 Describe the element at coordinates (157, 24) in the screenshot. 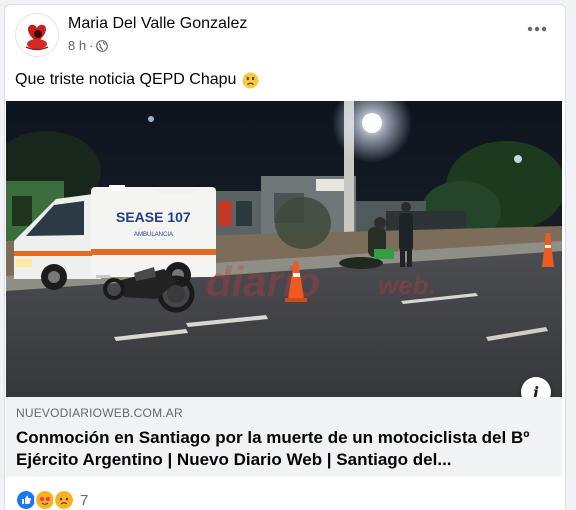

I see `post-author-name: Maria Del Valle Gonzalez` at that location.